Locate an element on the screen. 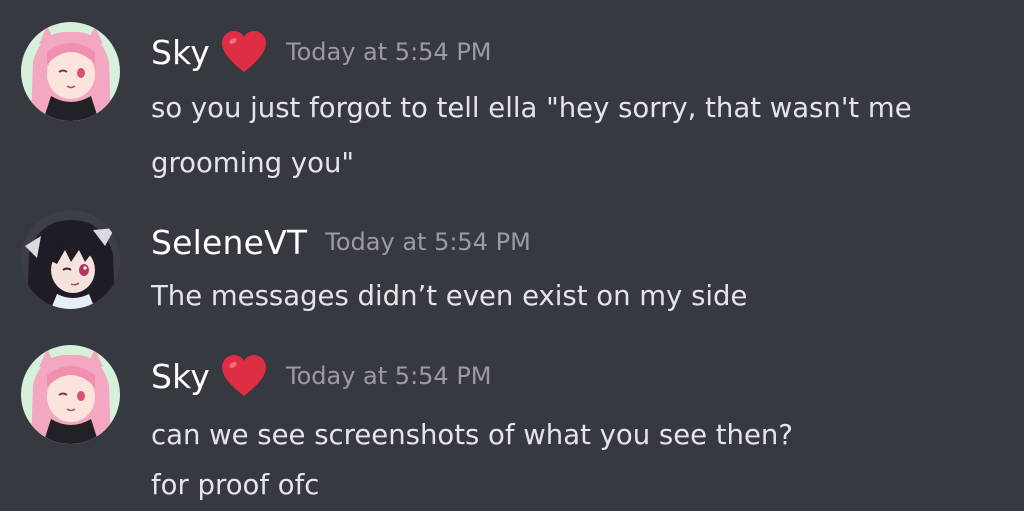 This screenshot has width=1024, height=511. username: SeleneVT is located at coordinates (229, 242).